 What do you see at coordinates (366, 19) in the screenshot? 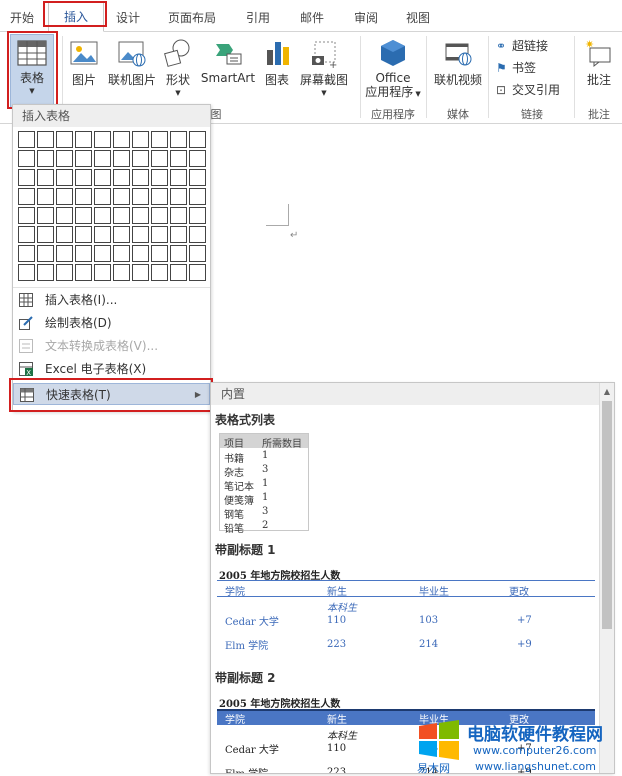
I see `tab-review: 审阅` at bounding box center [366, 19].